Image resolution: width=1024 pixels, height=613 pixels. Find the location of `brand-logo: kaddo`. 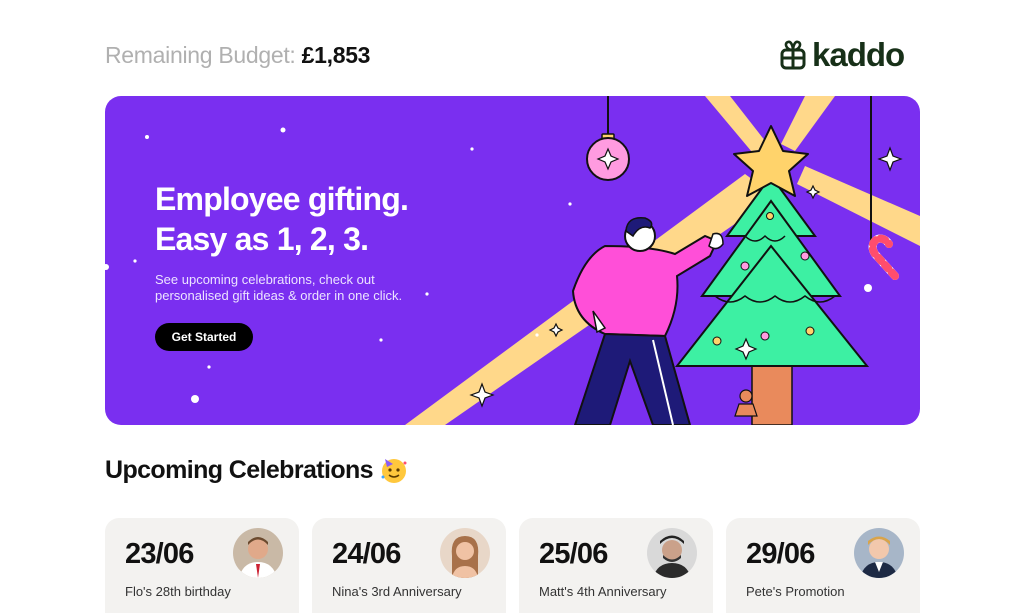

brand-logo: kaddo is located at coordinates (842, 55).